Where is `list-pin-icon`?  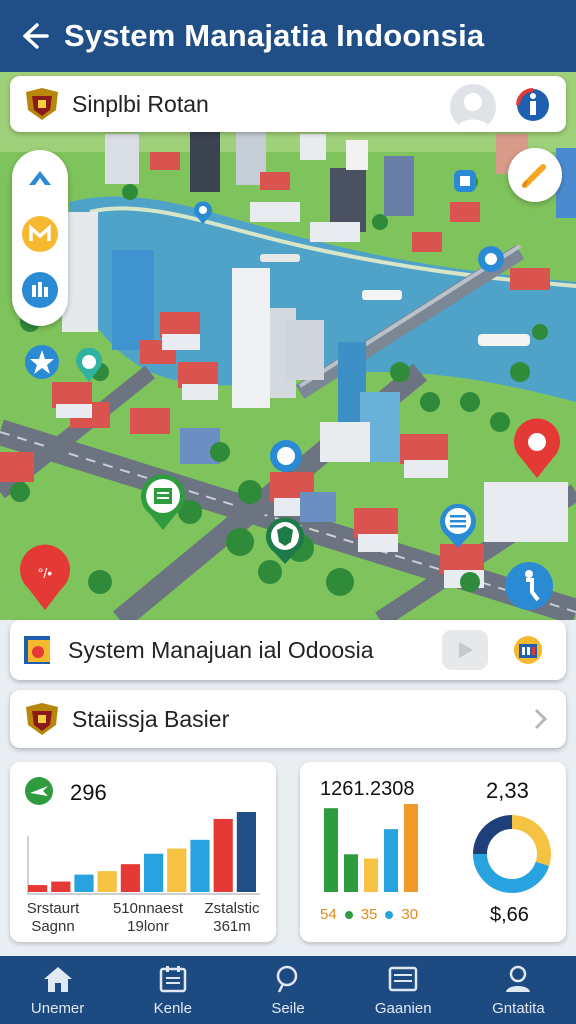
list-pin-icon is located at coordinates (458, 527).